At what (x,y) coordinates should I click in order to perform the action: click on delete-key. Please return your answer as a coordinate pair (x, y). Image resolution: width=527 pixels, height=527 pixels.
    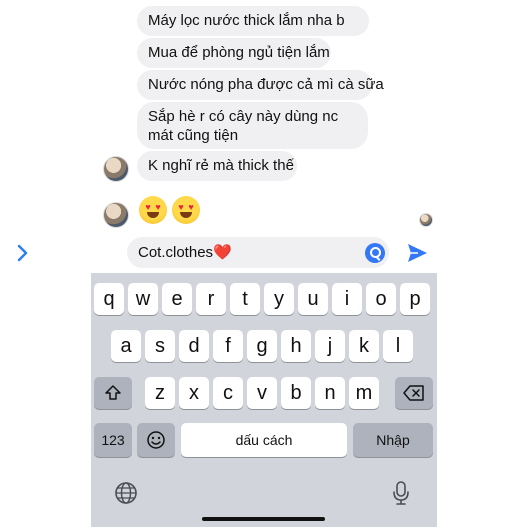
    Looking at the image, I should click on (414, 393).